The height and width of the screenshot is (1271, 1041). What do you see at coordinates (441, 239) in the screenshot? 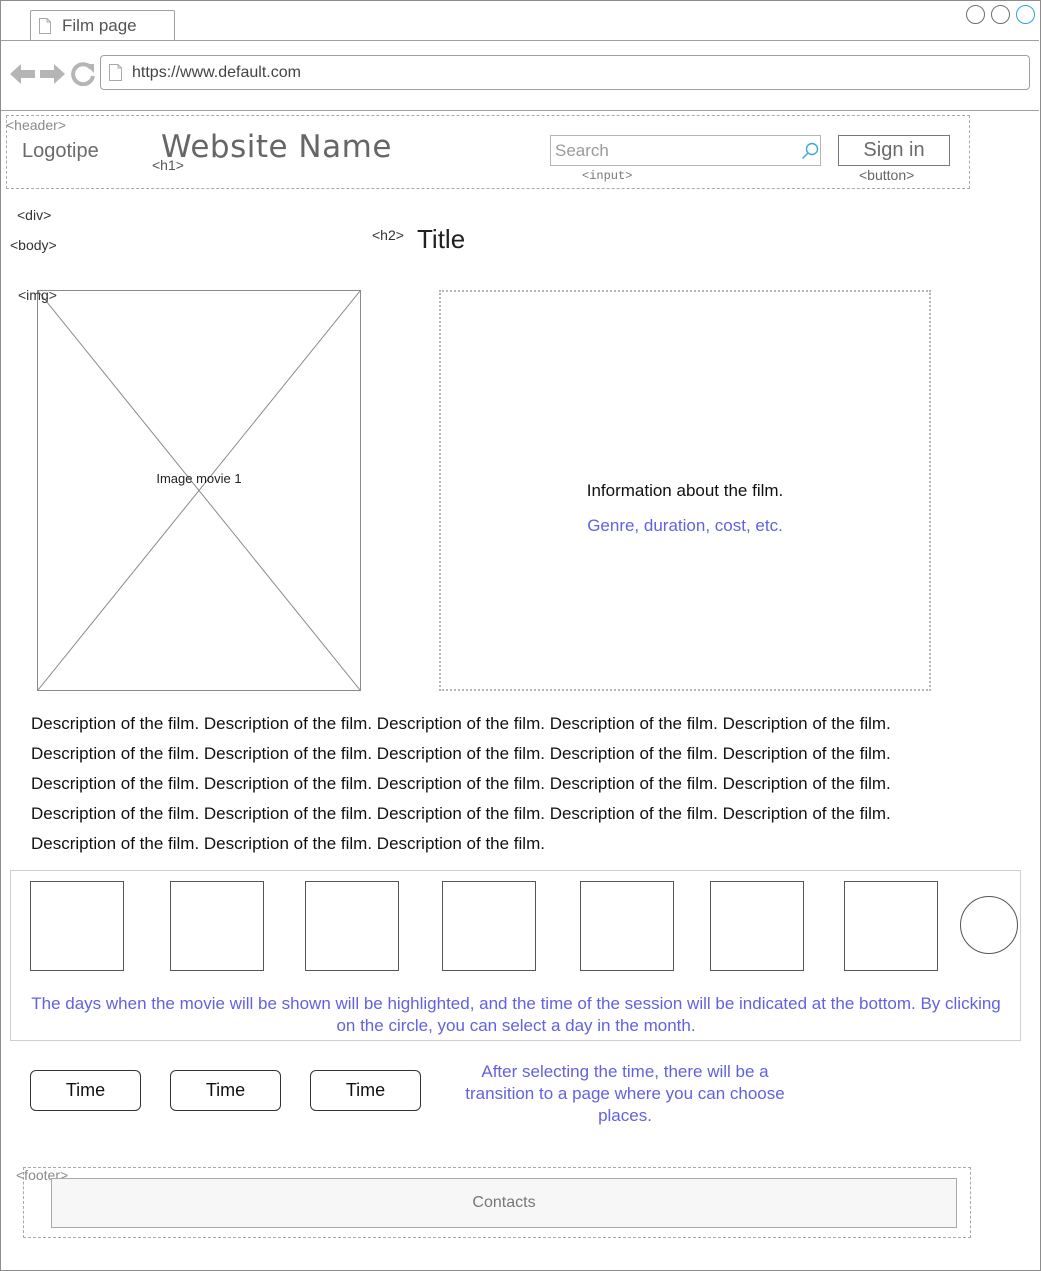
I see `page-title: Title` at bounding box center [441, 239].